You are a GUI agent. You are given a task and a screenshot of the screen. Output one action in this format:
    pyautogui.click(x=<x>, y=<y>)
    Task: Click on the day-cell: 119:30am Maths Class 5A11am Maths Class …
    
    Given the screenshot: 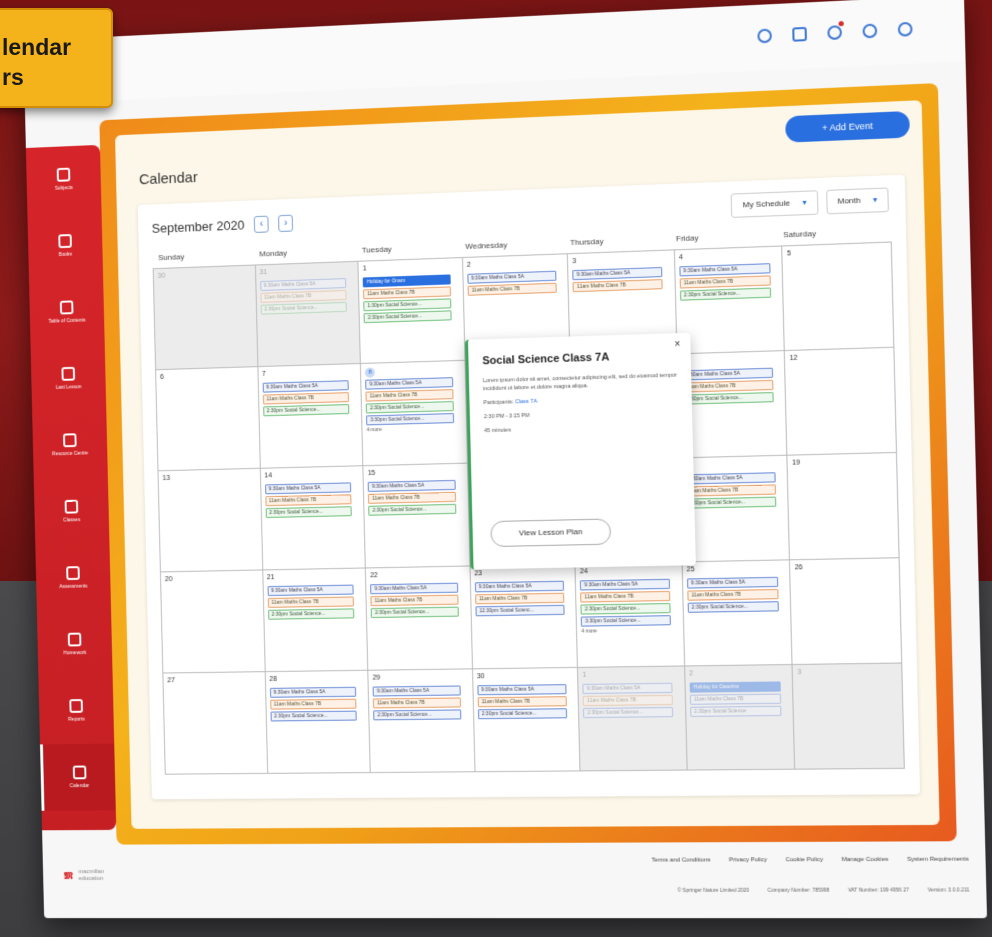 What is the action you would take?
    pyautogui.click(x=732, y=405)
    